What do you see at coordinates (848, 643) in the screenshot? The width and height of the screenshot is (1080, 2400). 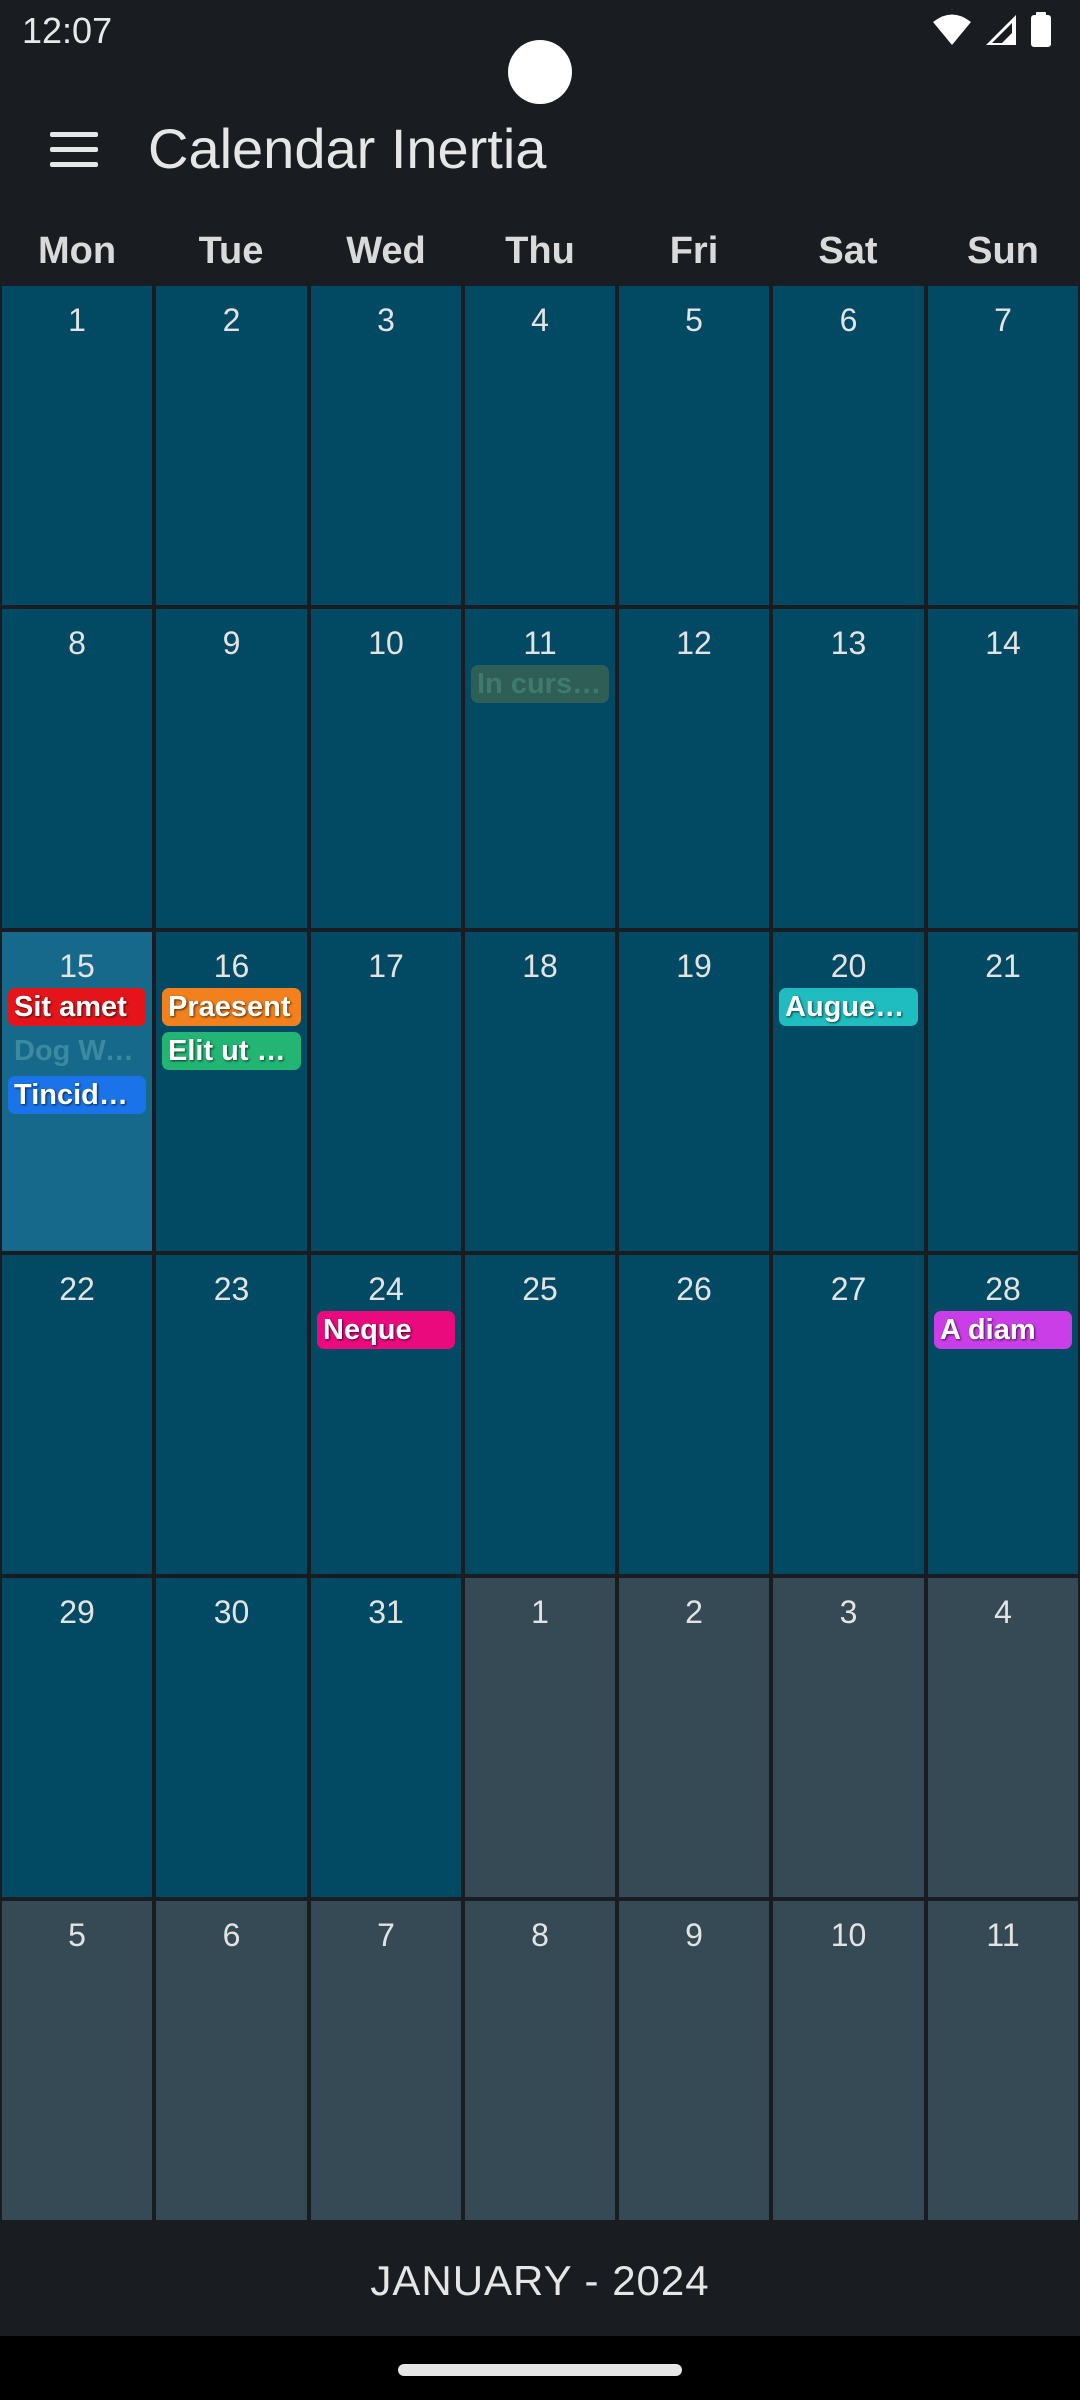 I see `day-number: 13` at bounding box center [848, 643].